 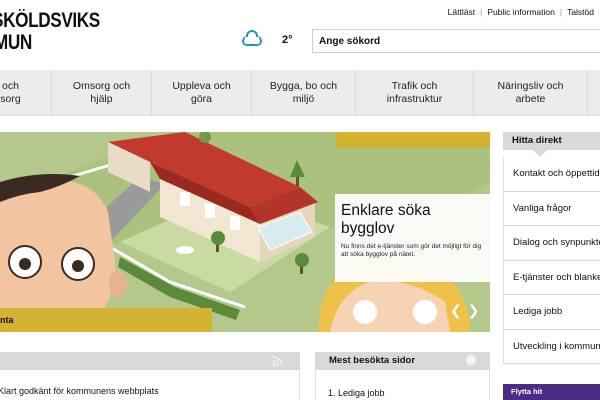 I want to click on logo-line-2: MMUN, so click(x=16, y=42).